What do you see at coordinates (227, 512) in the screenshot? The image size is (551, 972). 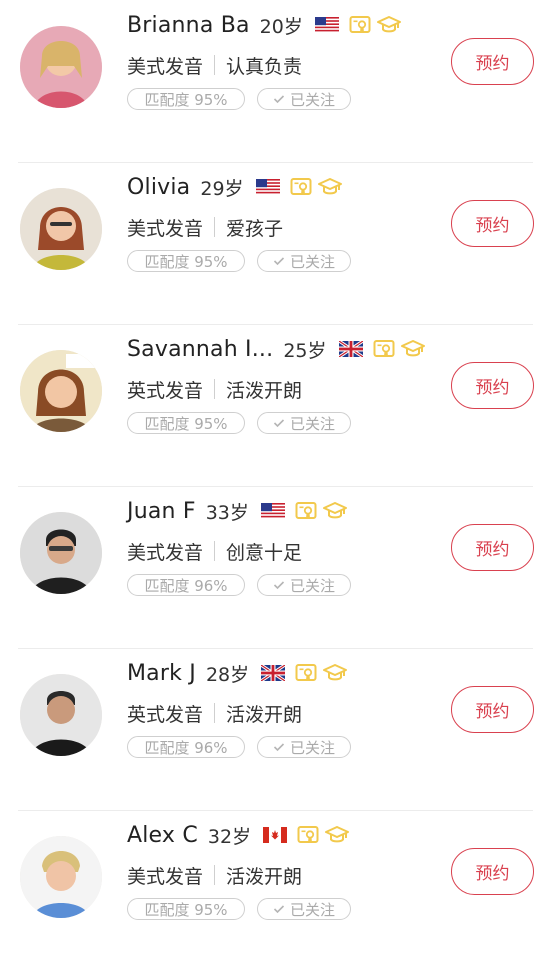 I see `teacher-age: 33岁` at bounding box center [227, 512].